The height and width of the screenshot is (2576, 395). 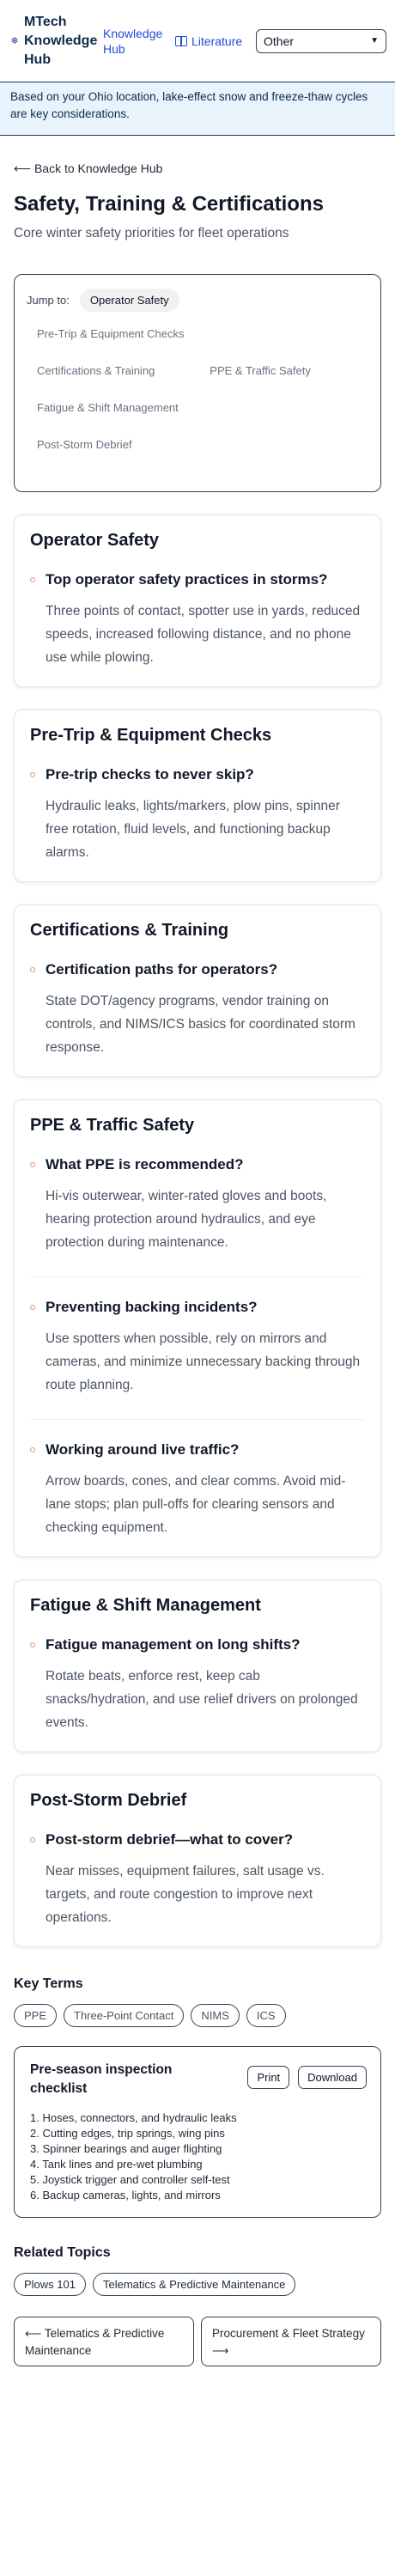 I want to click on faq-question: Working around live traffic?, so click(x=197, y=1450).